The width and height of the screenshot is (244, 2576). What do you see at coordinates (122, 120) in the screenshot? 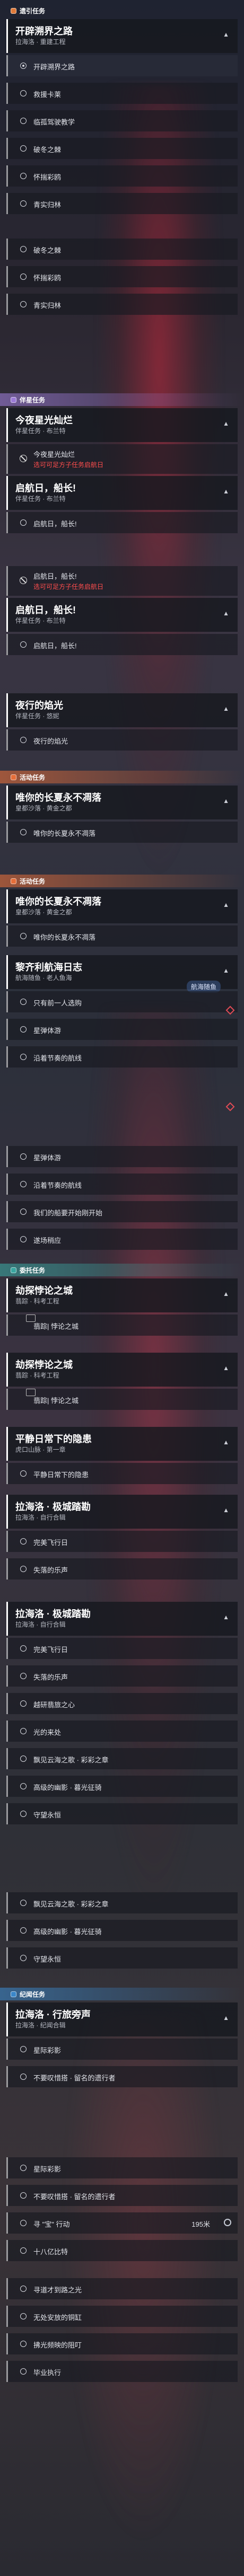
I see `objective-item: 临孤驾驶教学` at bounding box center [122, 120].